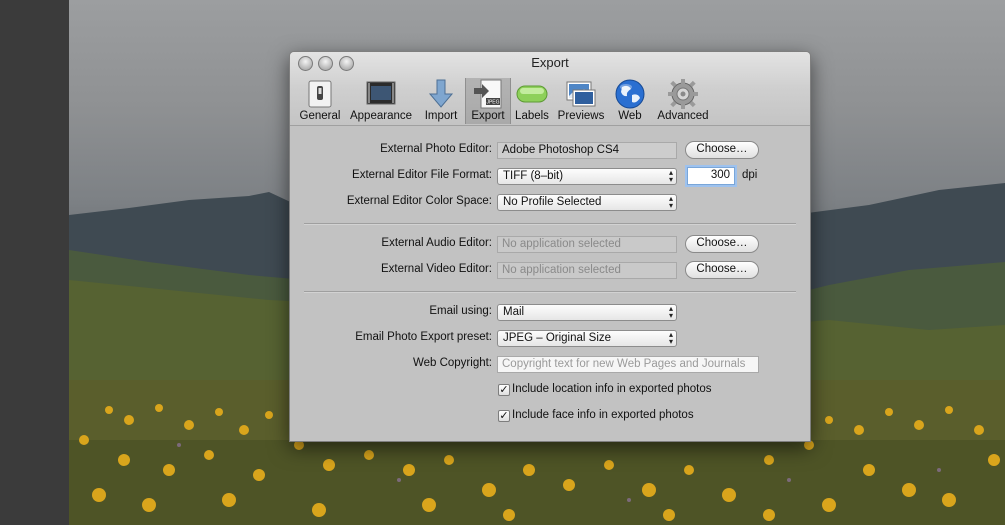 The image size is (1005, 525). What do you see at coordinates (683, 116) in the screenshot?
I see `tab-advanced-label: Advanced` at bounding box center [683, 116].